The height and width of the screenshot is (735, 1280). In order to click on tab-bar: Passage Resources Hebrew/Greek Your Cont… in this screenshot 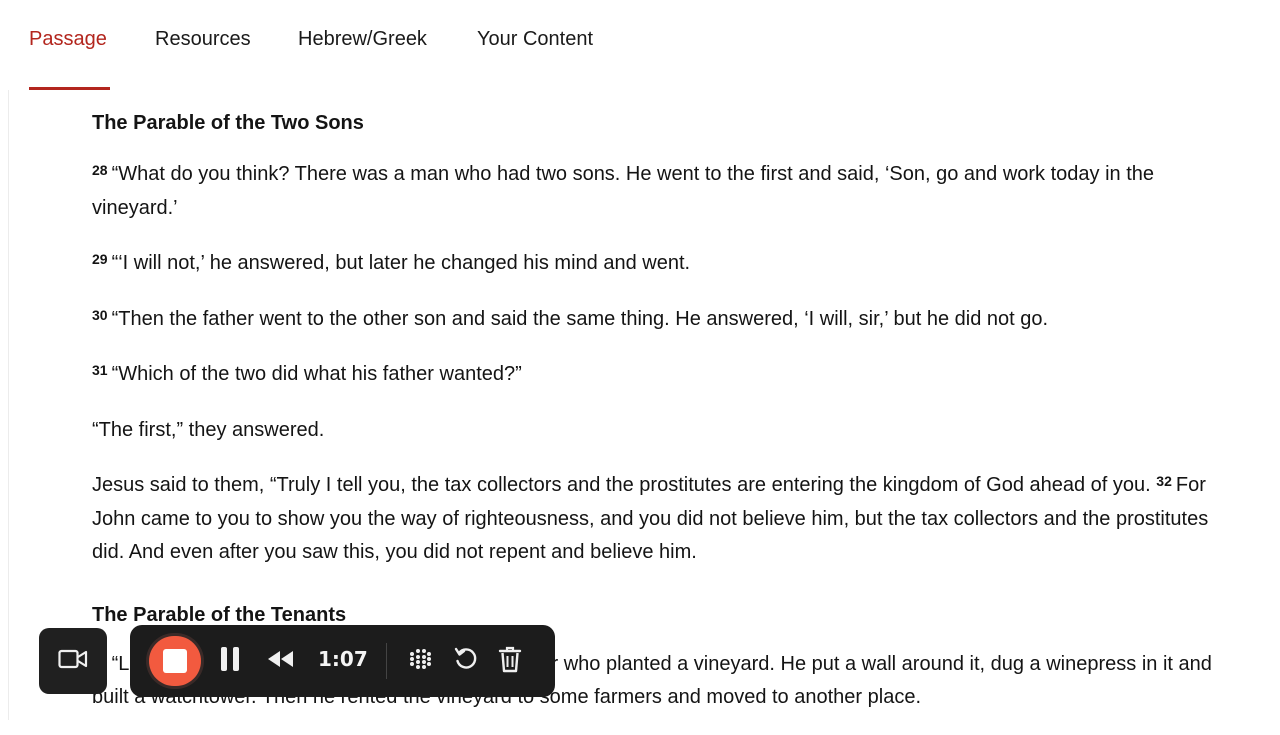, I will do `click(640, 45)`.